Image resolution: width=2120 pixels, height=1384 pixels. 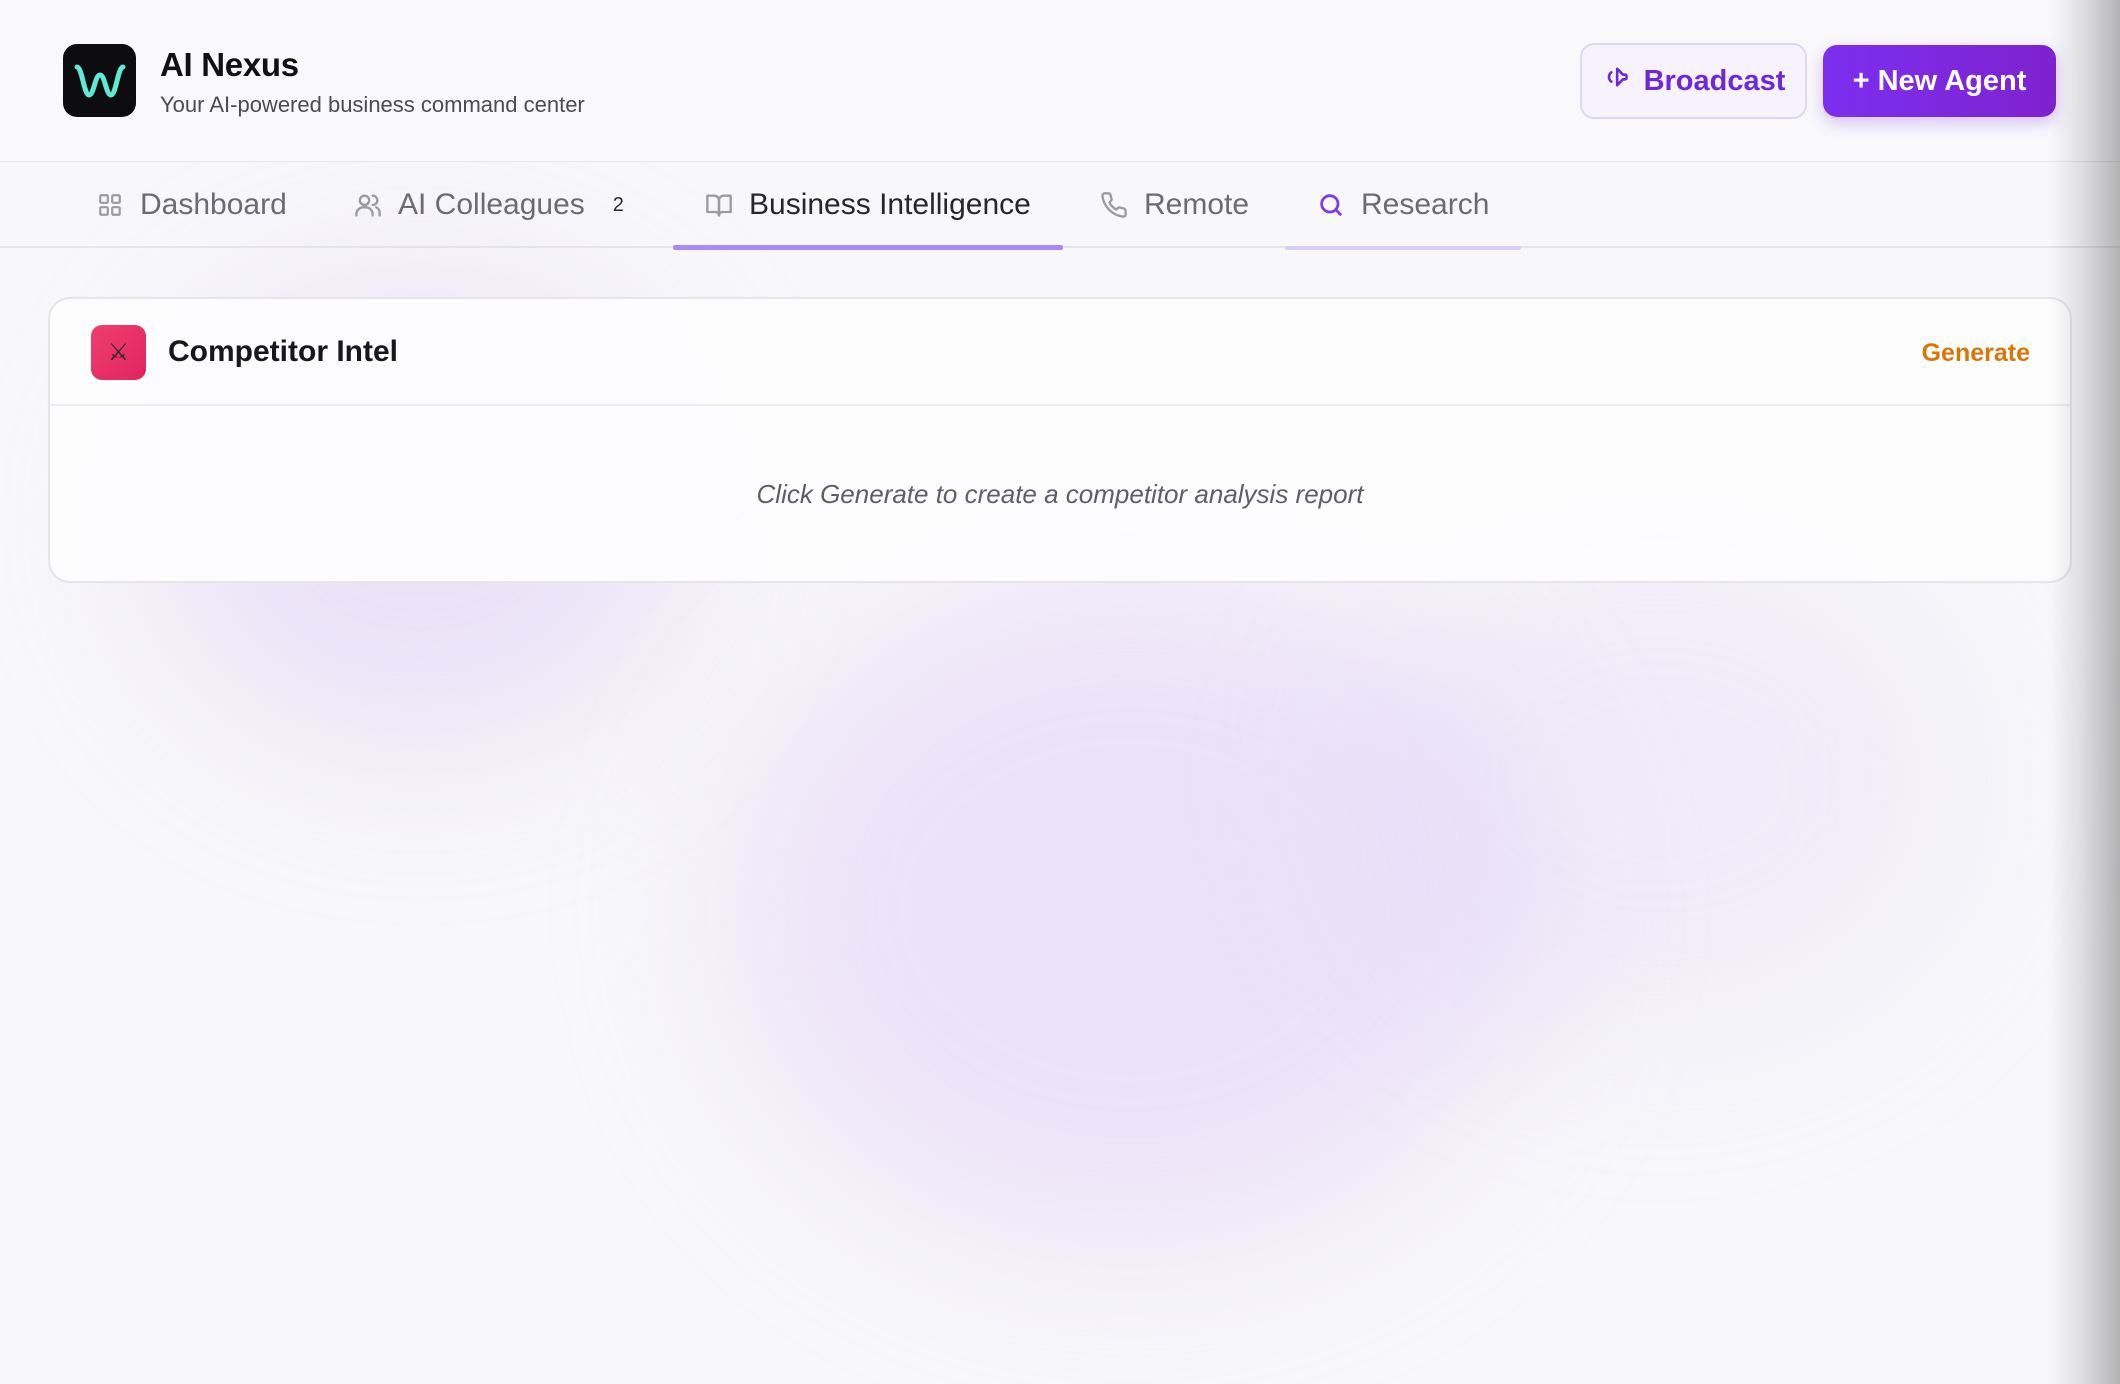 I want to click on app-title: AI Nexus, so click(x=229, y=64).